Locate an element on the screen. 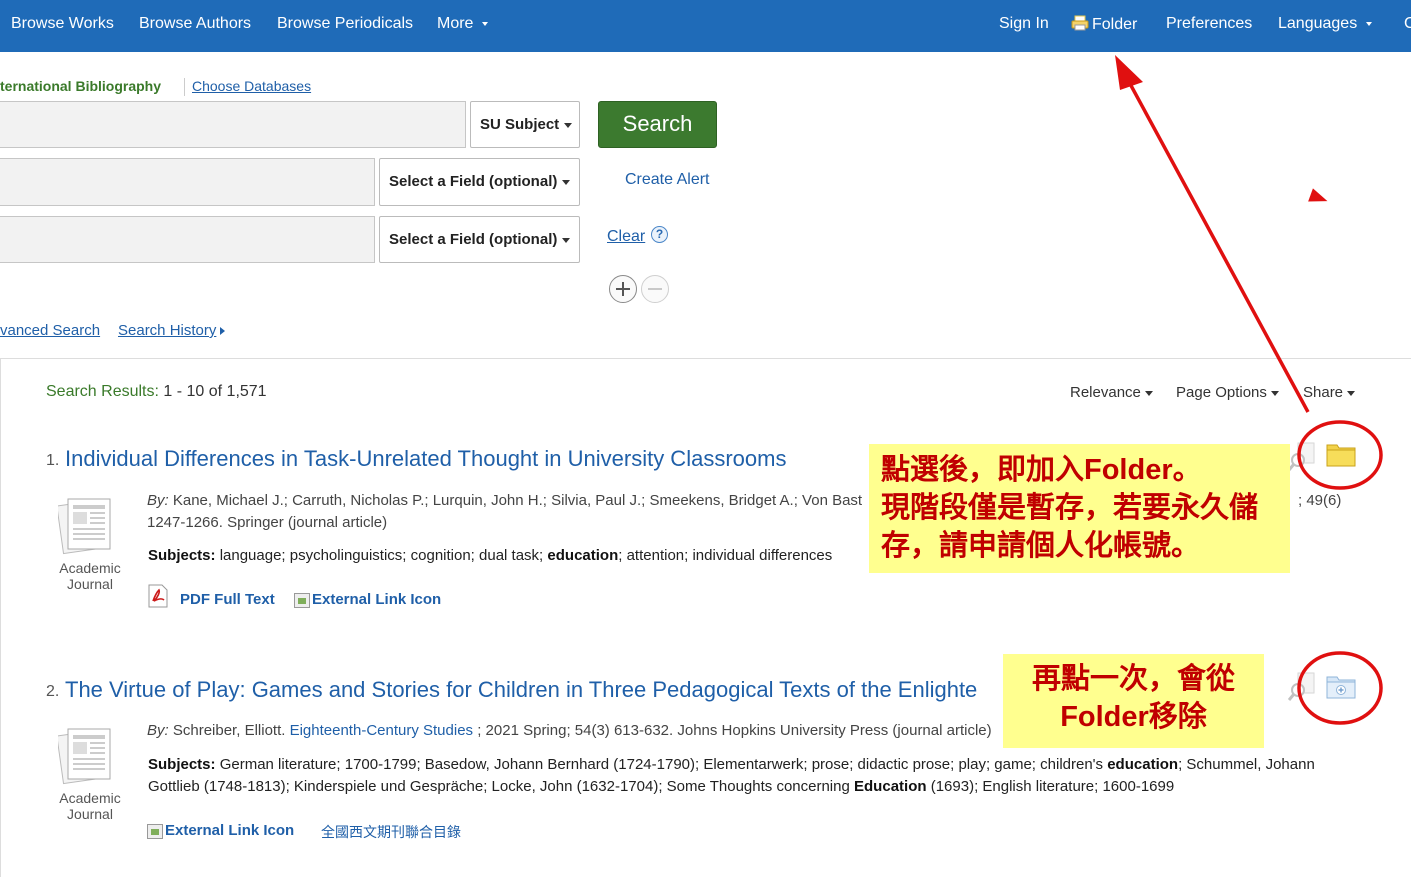  share-dropdown: Share is located at coordinates (1329, 392).